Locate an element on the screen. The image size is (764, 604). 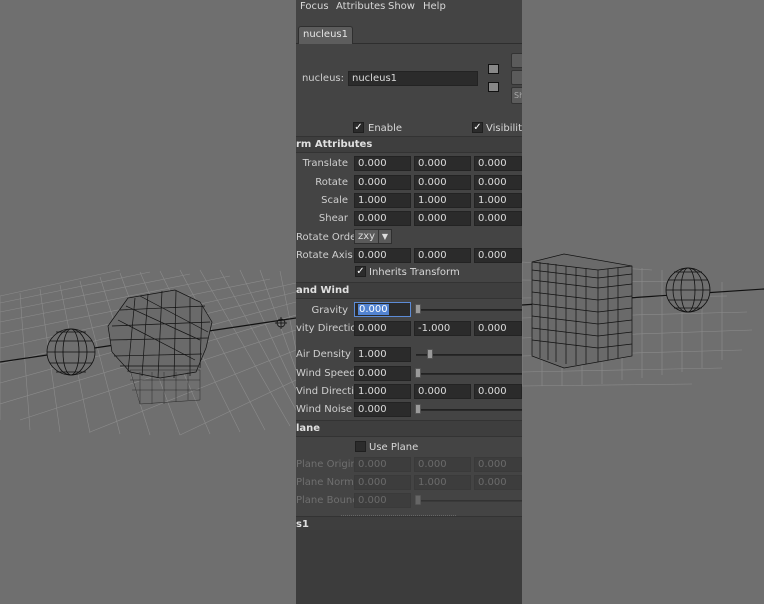
wind-speed-field: 0.000 is located at coordinates (382, 373).